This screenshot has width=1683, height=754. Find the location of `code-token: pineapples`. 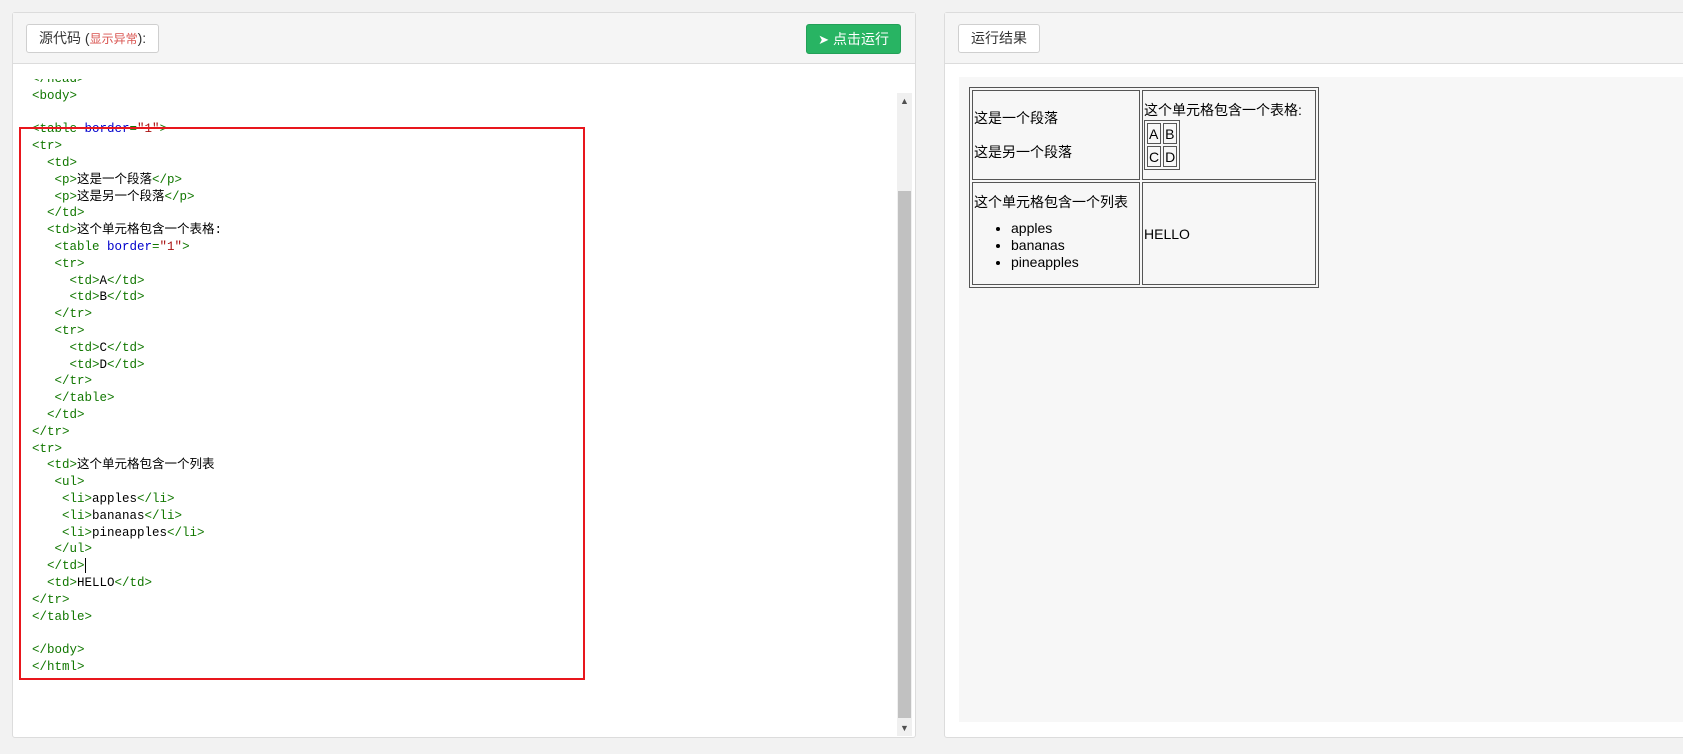

code-token: pineapples is located at coordinates (130, 532).